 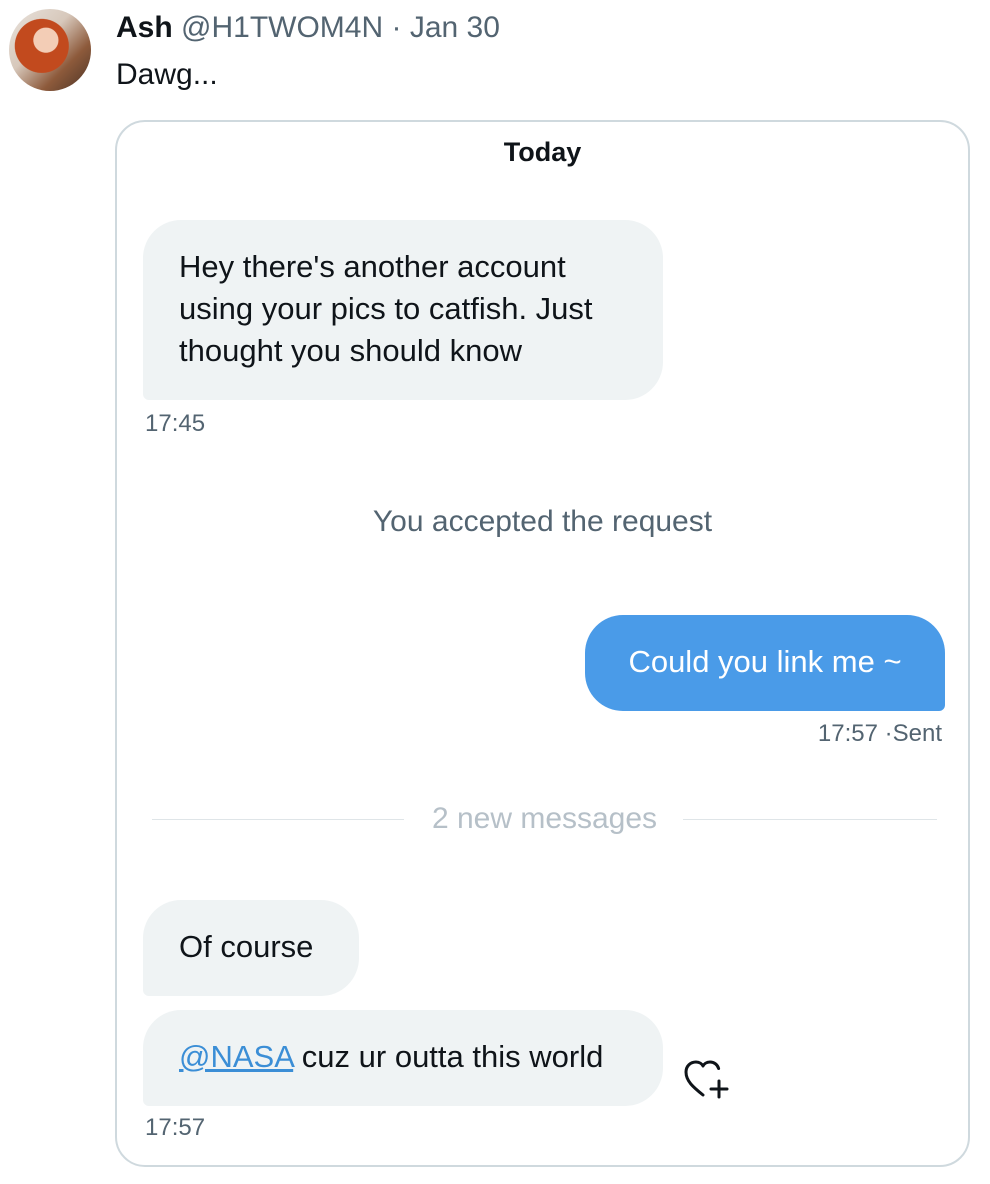 I want to click on message-timestamp-sent: 17:57 ·Sent, so click(x=880, y=734).